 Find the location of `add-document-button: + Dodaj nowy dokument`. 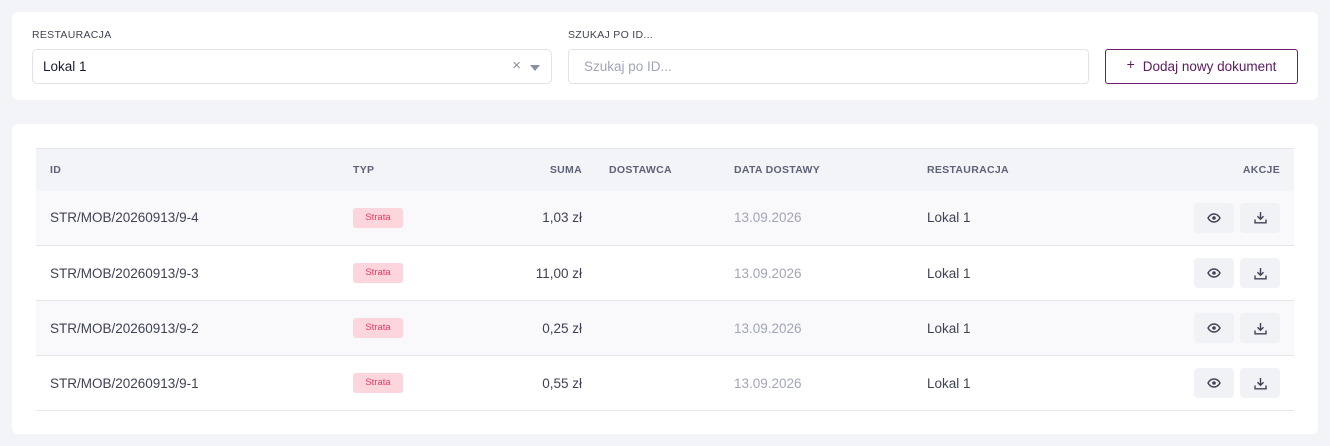

add-document-button: + Dodaj nowy dokument is located at coordinates (1201, 66).